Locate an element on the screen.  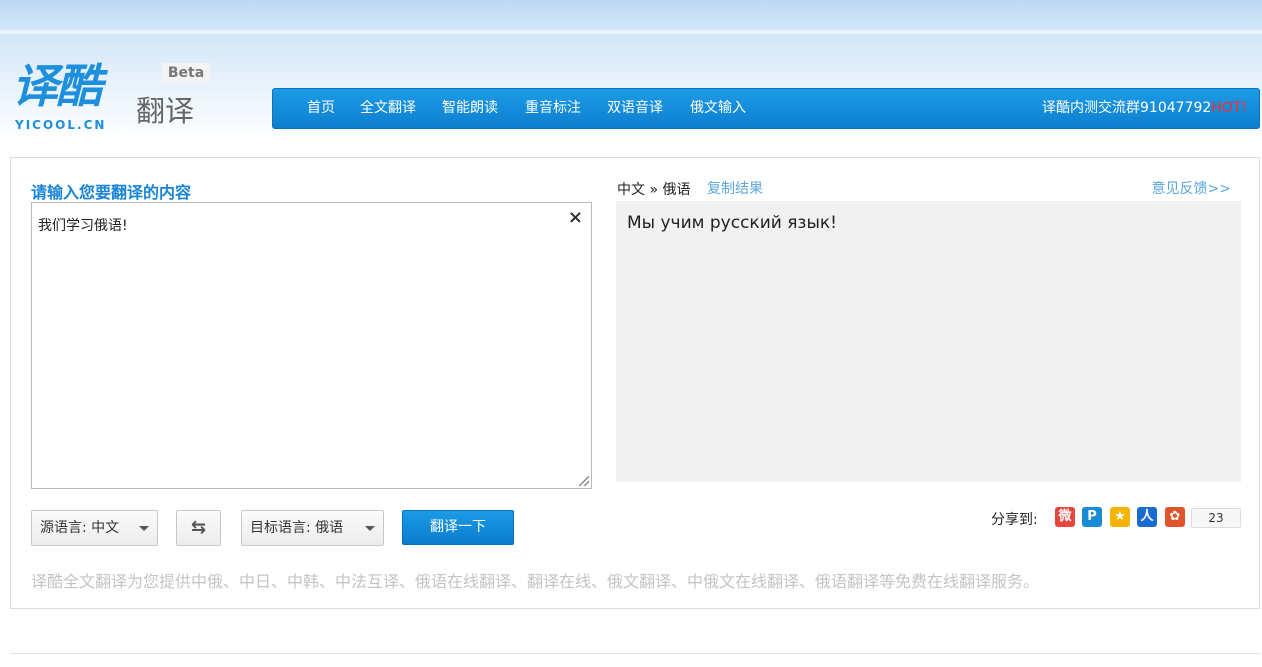
swap-icon: ⇆ is located at coordinates (198, 527).